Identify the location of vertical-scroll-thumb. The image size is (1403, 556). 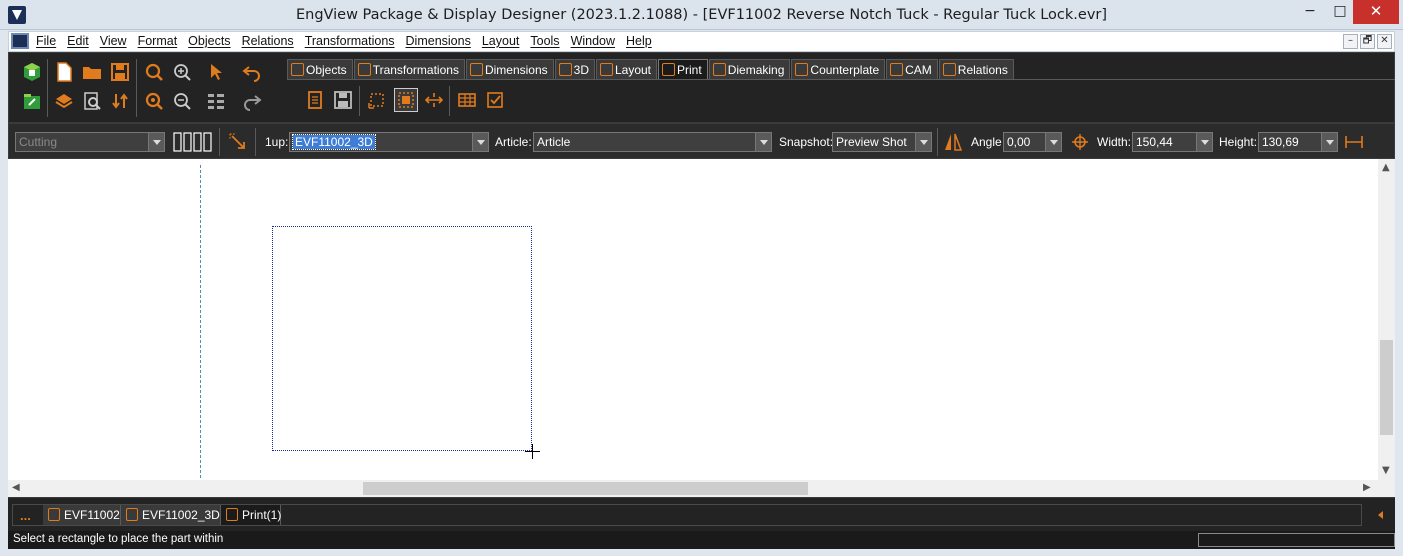
(1386, 387).